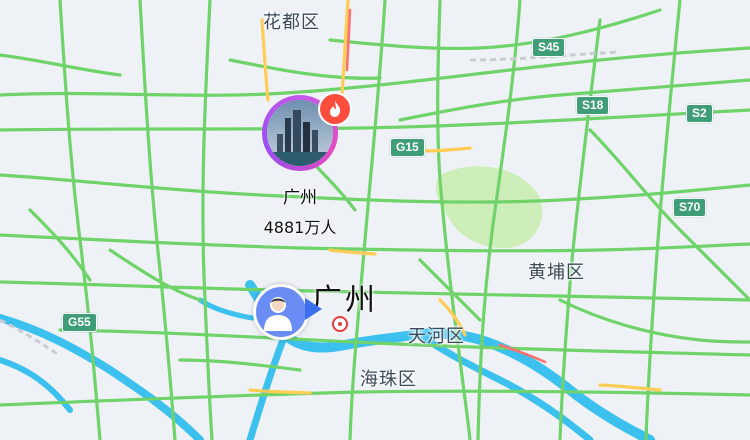 This screenshot has width=750, height=440. Describe the element at coordinates (556, 272) in the screenshot. I see `district-label-huangpu: 黄埔区` at that location.